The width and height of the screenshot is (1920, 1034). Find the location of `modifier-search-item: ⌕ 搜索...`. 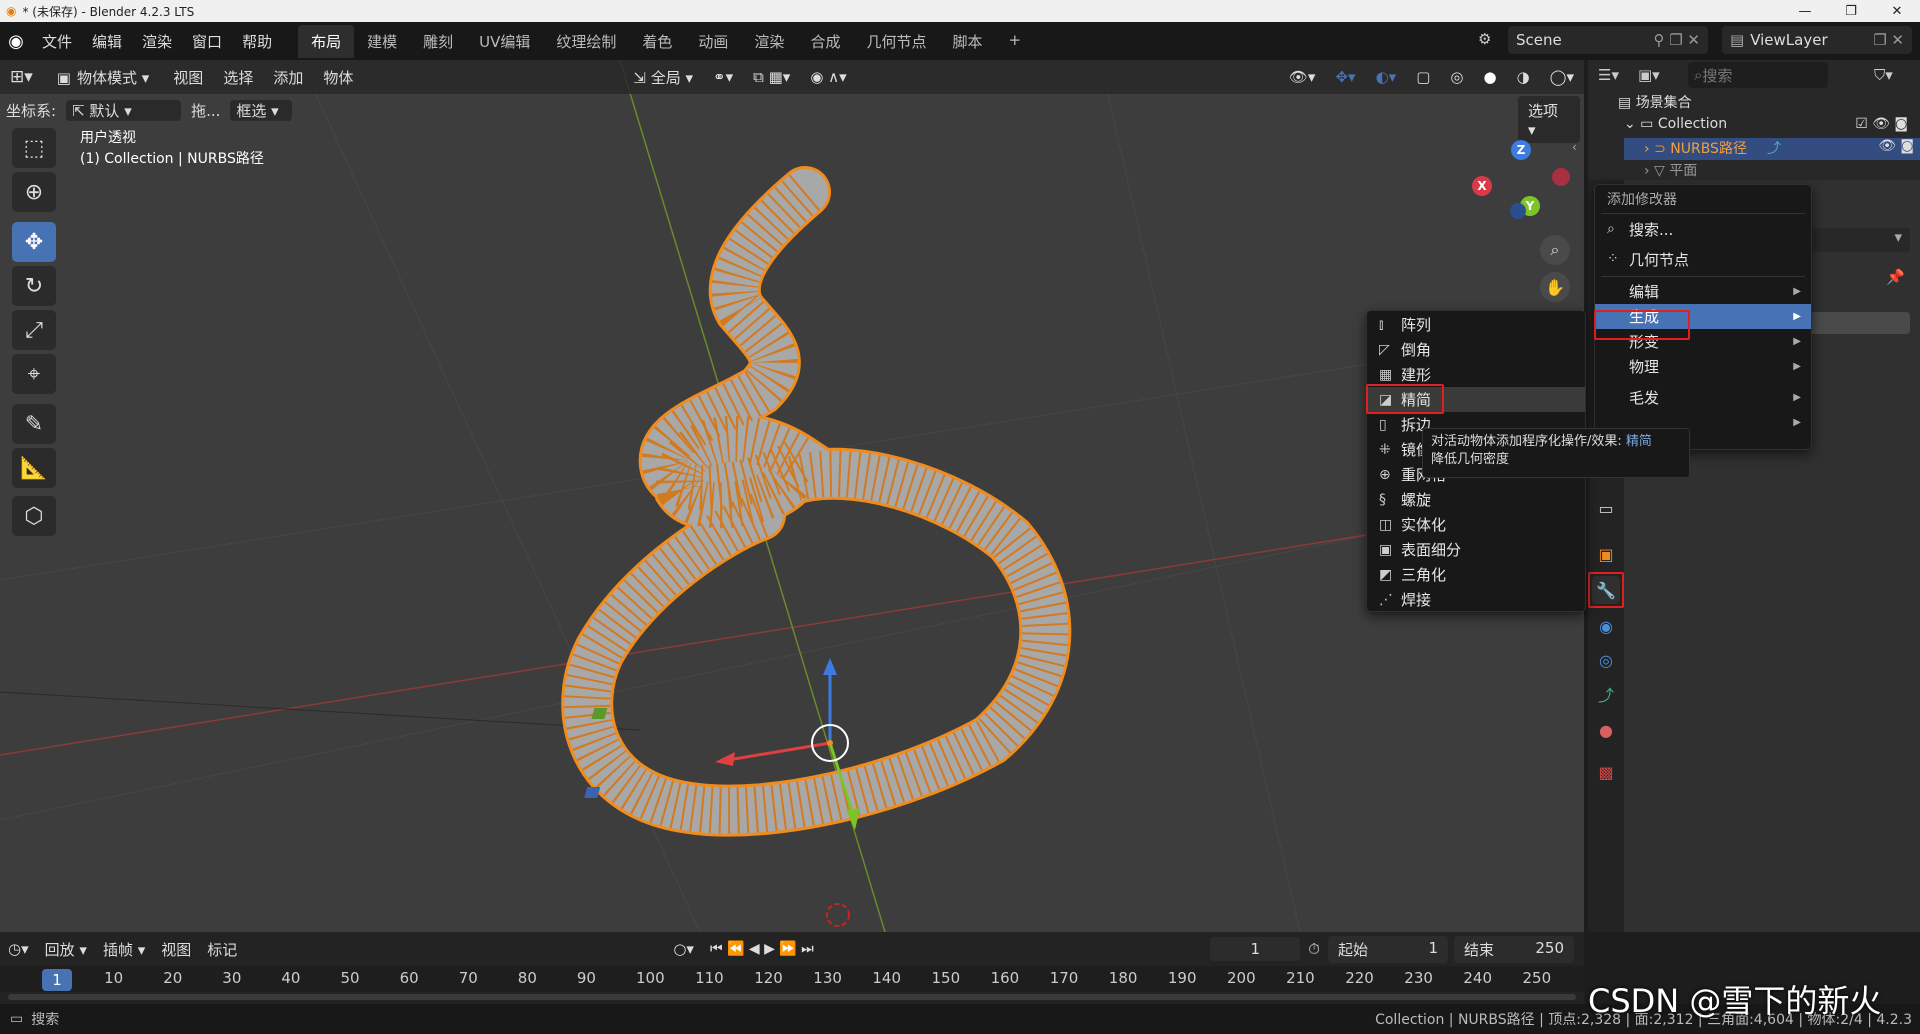

modifier-search-item: ⌕ 搜索... is located at coordinates (1703, 229).